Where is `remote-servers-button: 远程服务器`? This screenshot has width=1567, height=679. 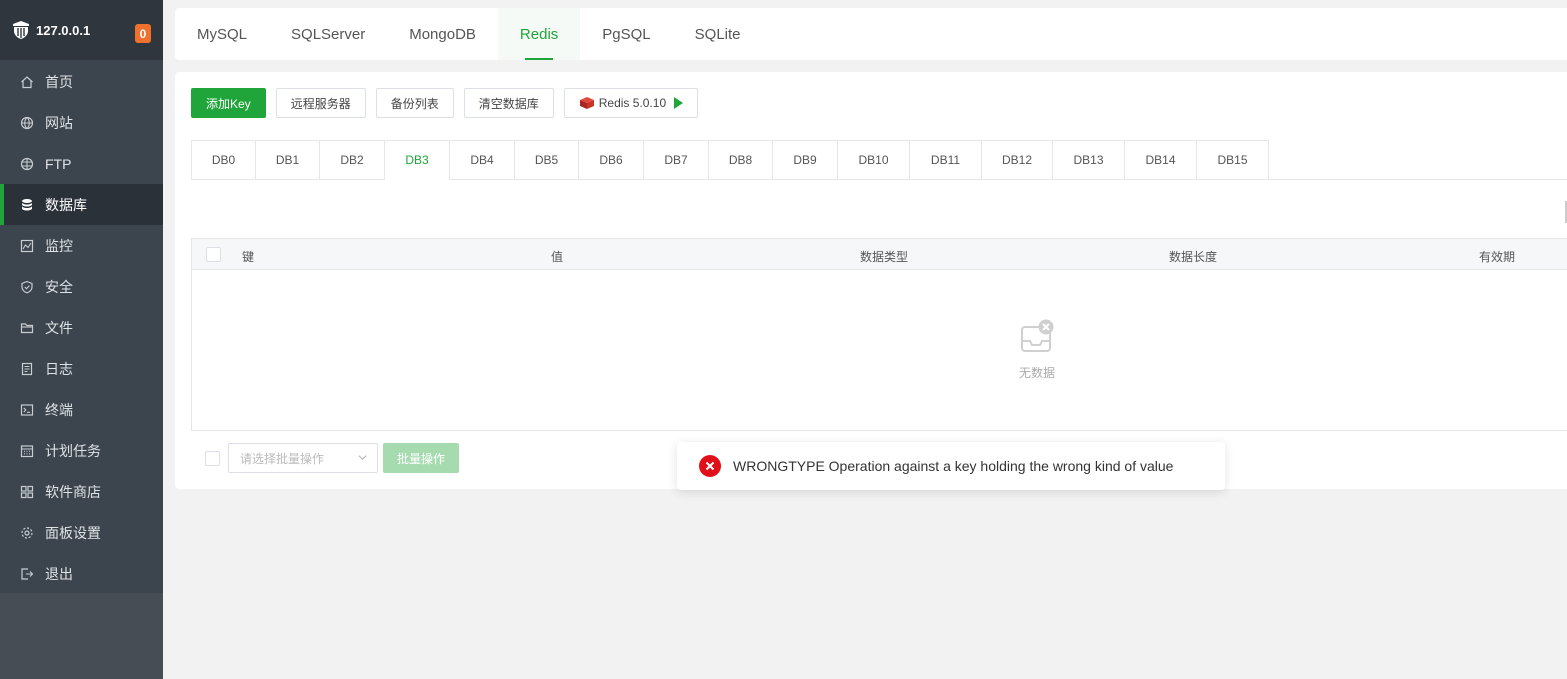 remote-servers-button: 远程服务器 is located at coordinates (320, 103).